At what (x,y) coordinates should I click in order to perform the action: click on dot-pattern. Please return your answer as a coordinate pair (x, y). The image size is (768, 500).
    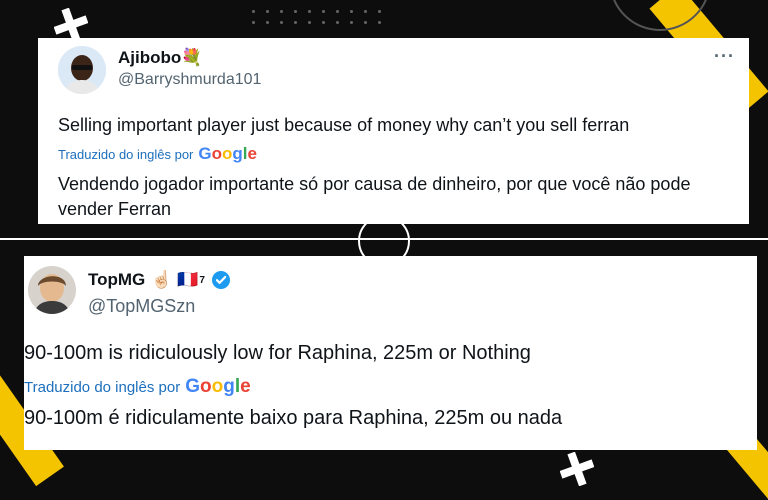
    Looking at the image, I should click on (318, 17).